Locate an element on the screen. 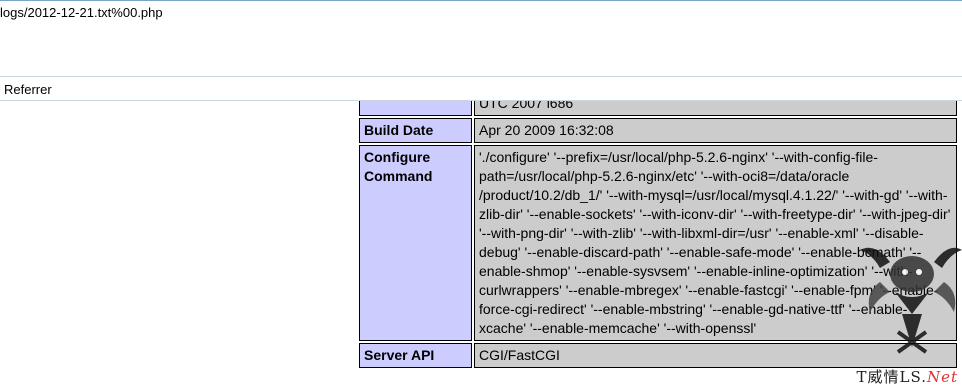 This screenshot has height=390, width=962. table-row: UTC 2007 i686 is located at coordinates (658, 108).